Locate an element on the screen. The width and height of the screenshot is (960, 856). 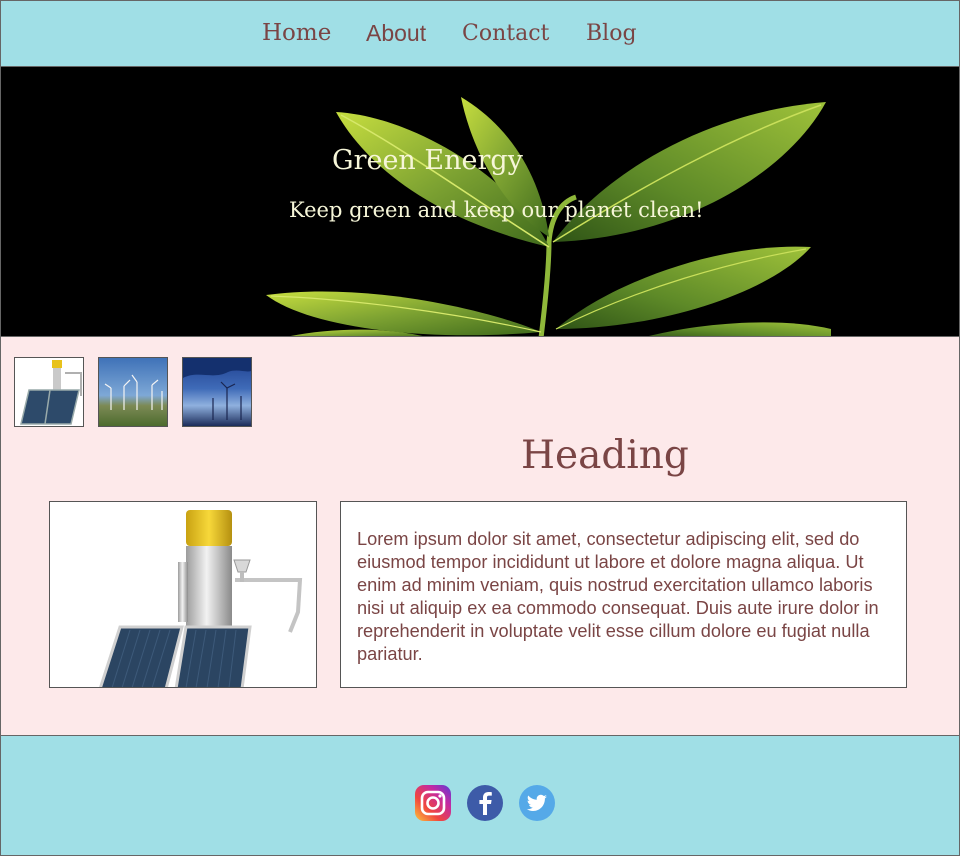
instagram-icon is located at coordinates (433, 803).